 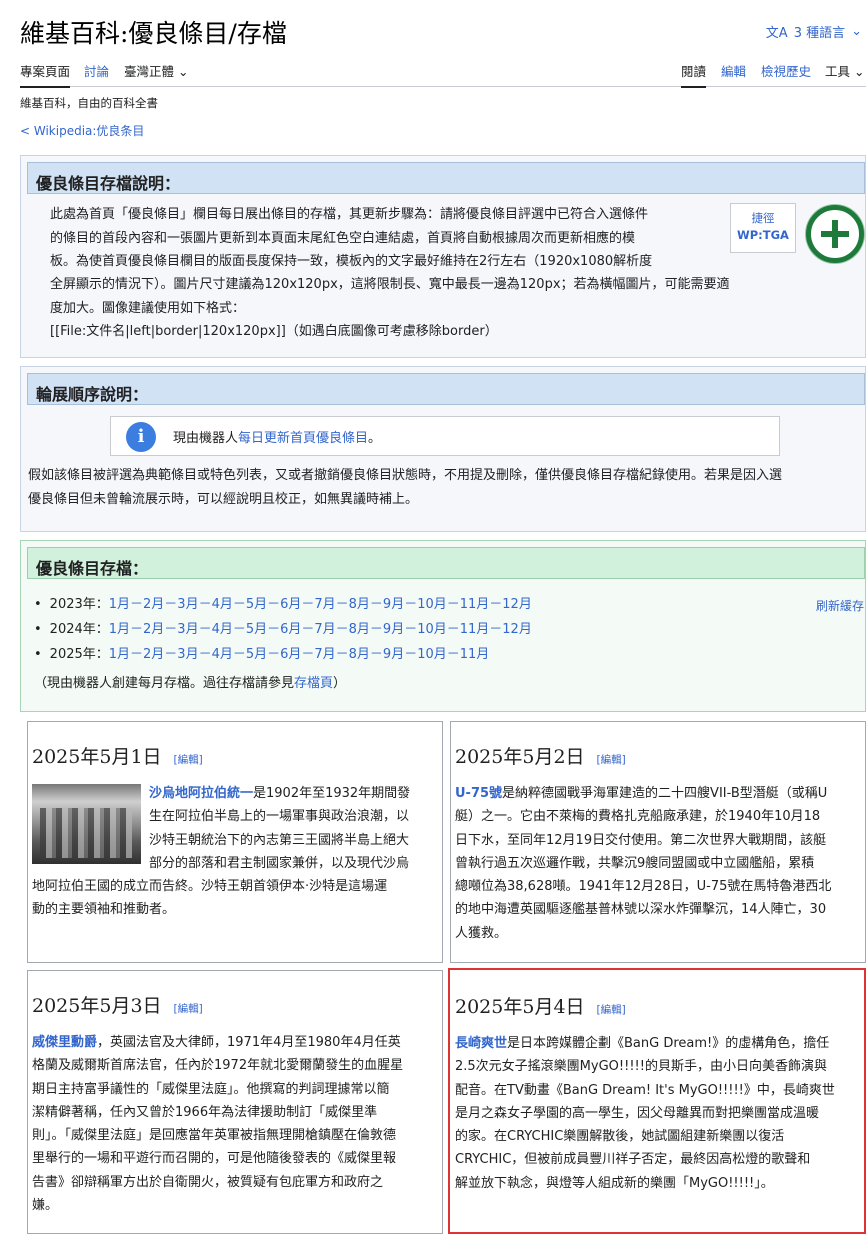 What do you see at coordinates (844, 70) in the screenshot?
I see `tools-menu: 工具 ⌄` at bounding box center [844, 70].